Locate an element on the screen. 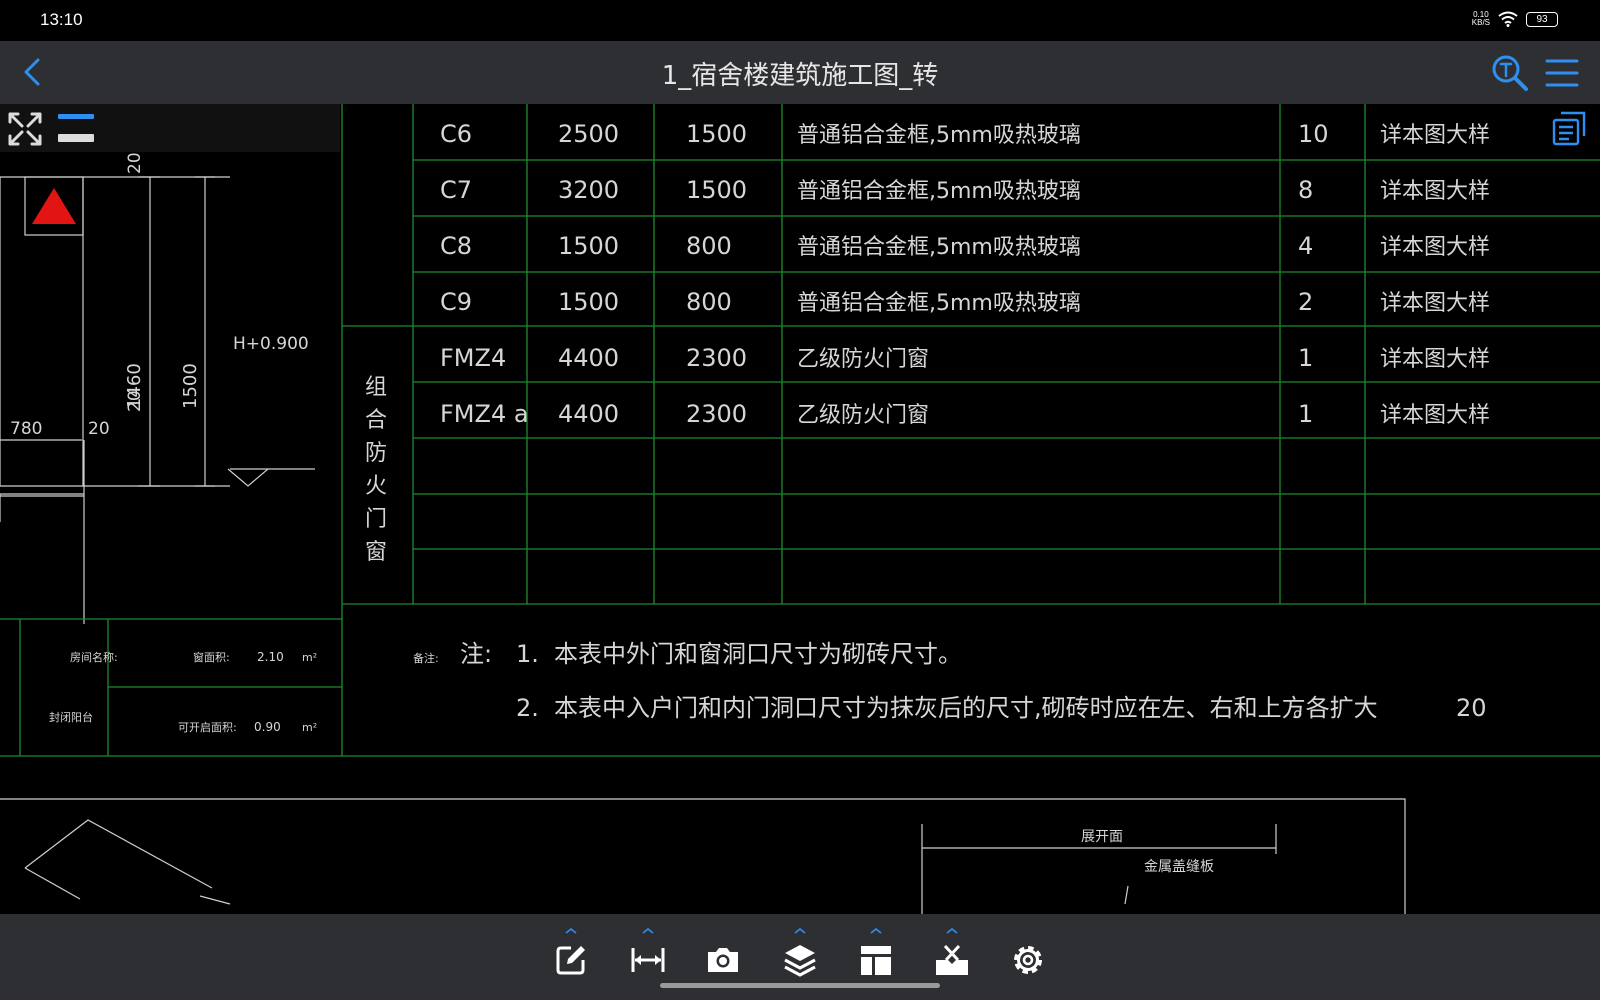 The height and width of the screenshot is (1000, 1600). layout-button is located at coordinates (876, 955).